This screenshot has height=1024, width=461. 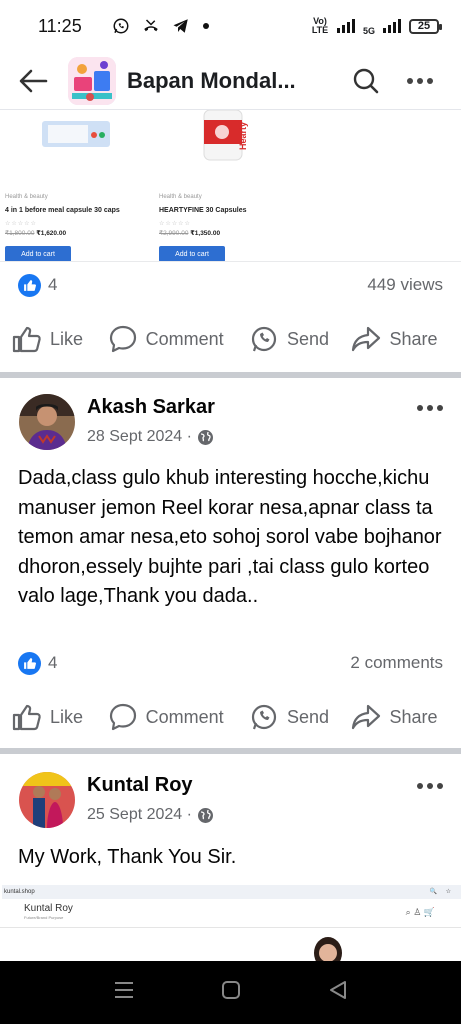 What do you see at coordinates (150, 437) in the screenshot?
I see `comment-date: 28 Sept 2024 ·` at bounding box center [150, 437].